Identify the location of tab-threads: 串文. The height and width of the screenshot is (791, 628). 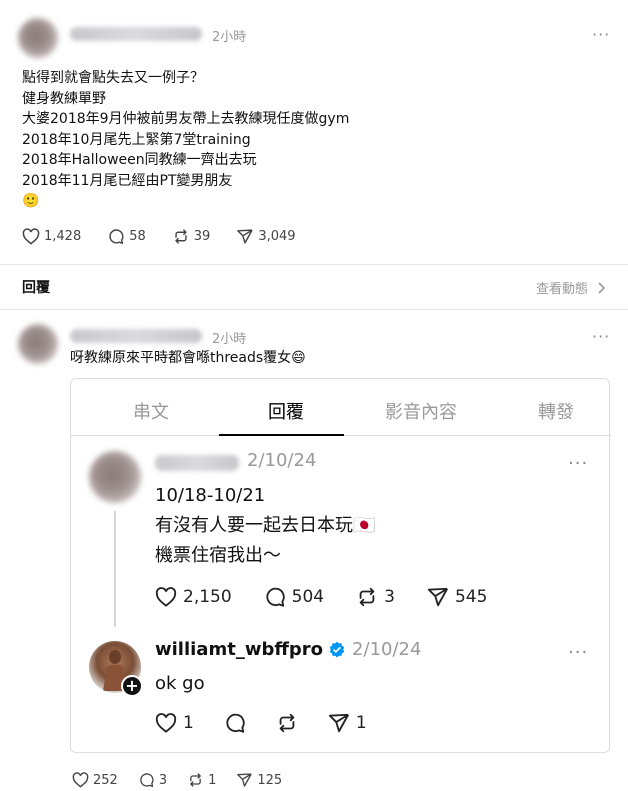
(151, 419).